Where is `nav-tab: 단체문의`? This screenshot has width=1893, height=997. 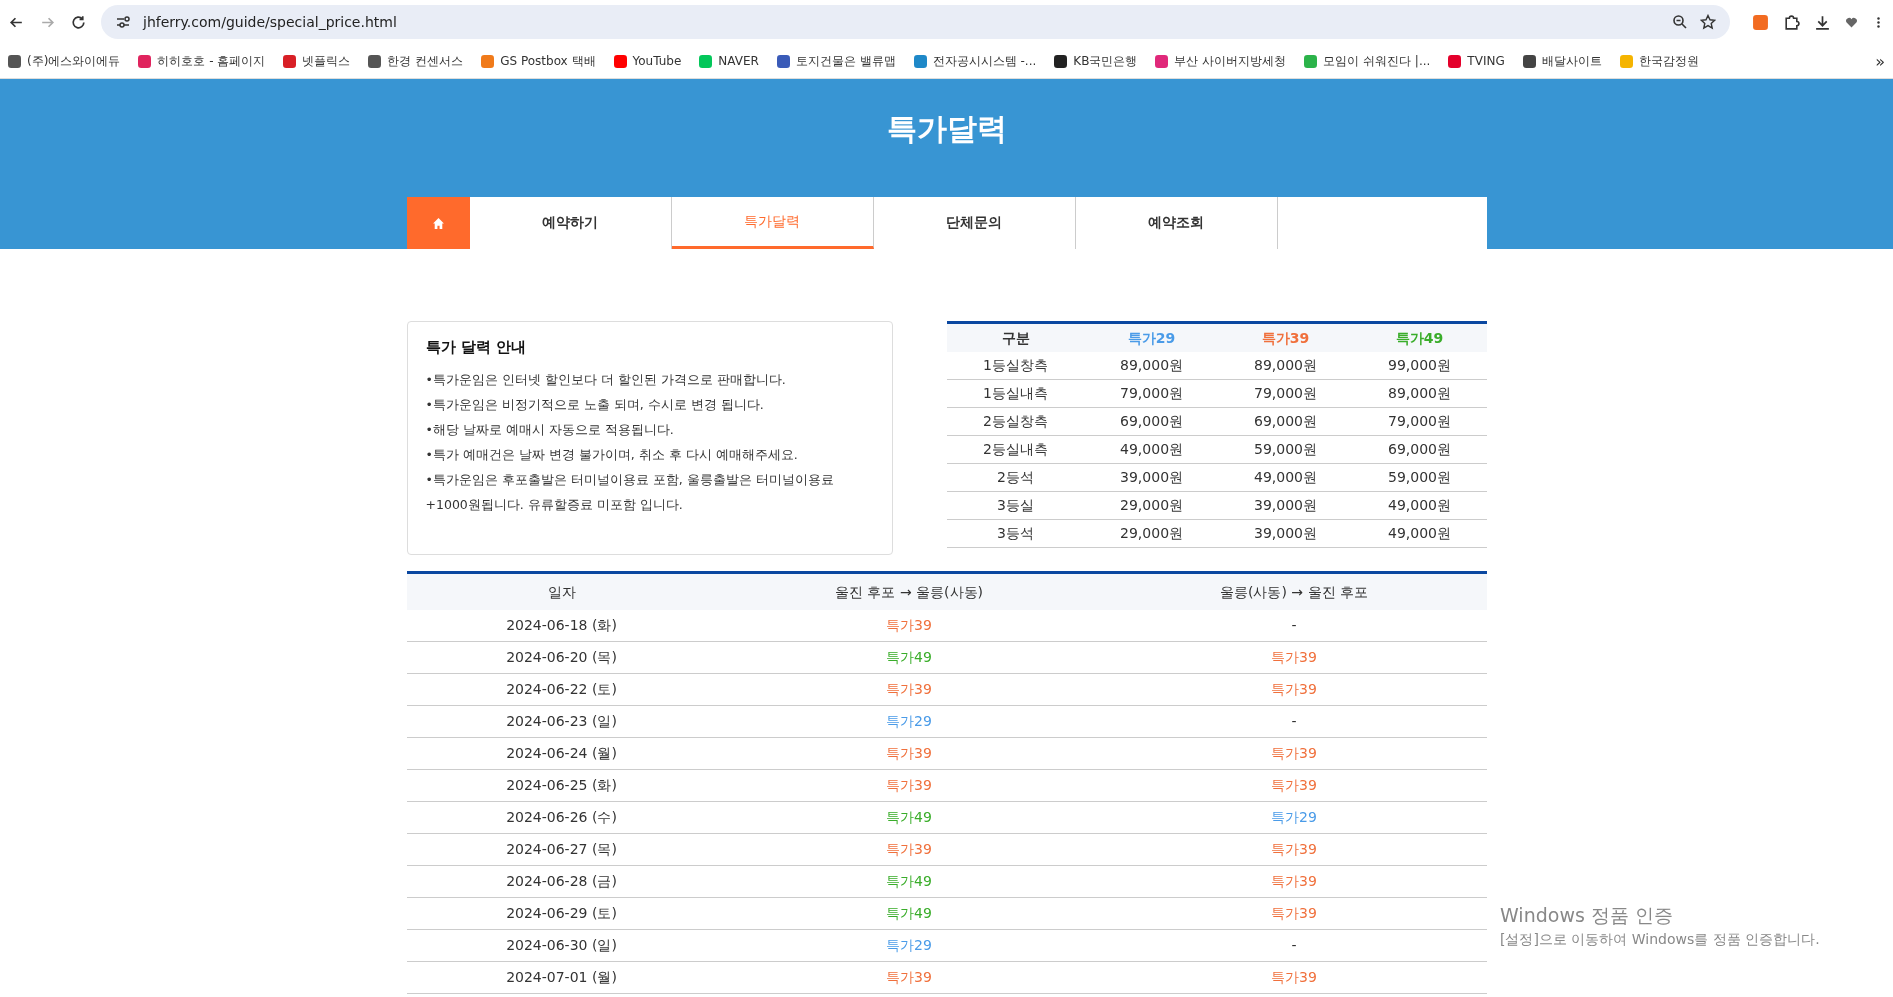
nav-tab: 단체문의 is located at coordinates (974, 223).